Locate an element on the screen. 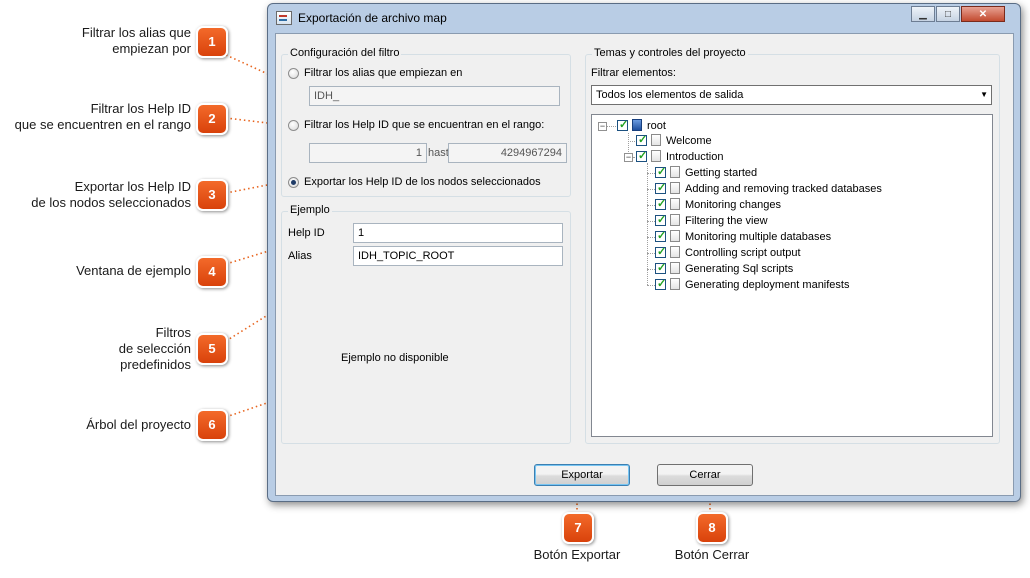 The image size is (1030, 578). tree-node-label: Monitoring changes is located at coordinates (733, 205).